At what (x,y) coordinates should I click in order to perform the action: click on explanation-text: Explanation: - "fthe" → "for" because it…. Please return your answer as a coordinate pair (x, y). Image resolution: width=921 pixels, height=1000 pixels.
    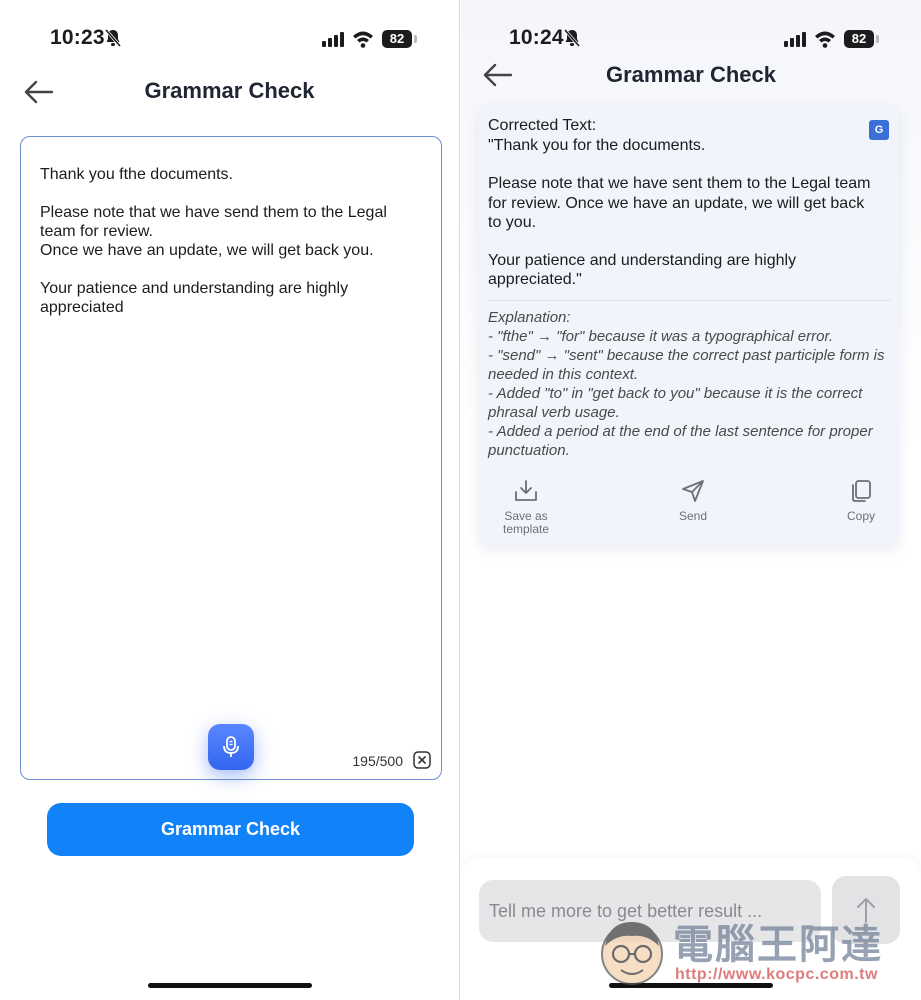
    Looking at the image, I should click on (686, 384).